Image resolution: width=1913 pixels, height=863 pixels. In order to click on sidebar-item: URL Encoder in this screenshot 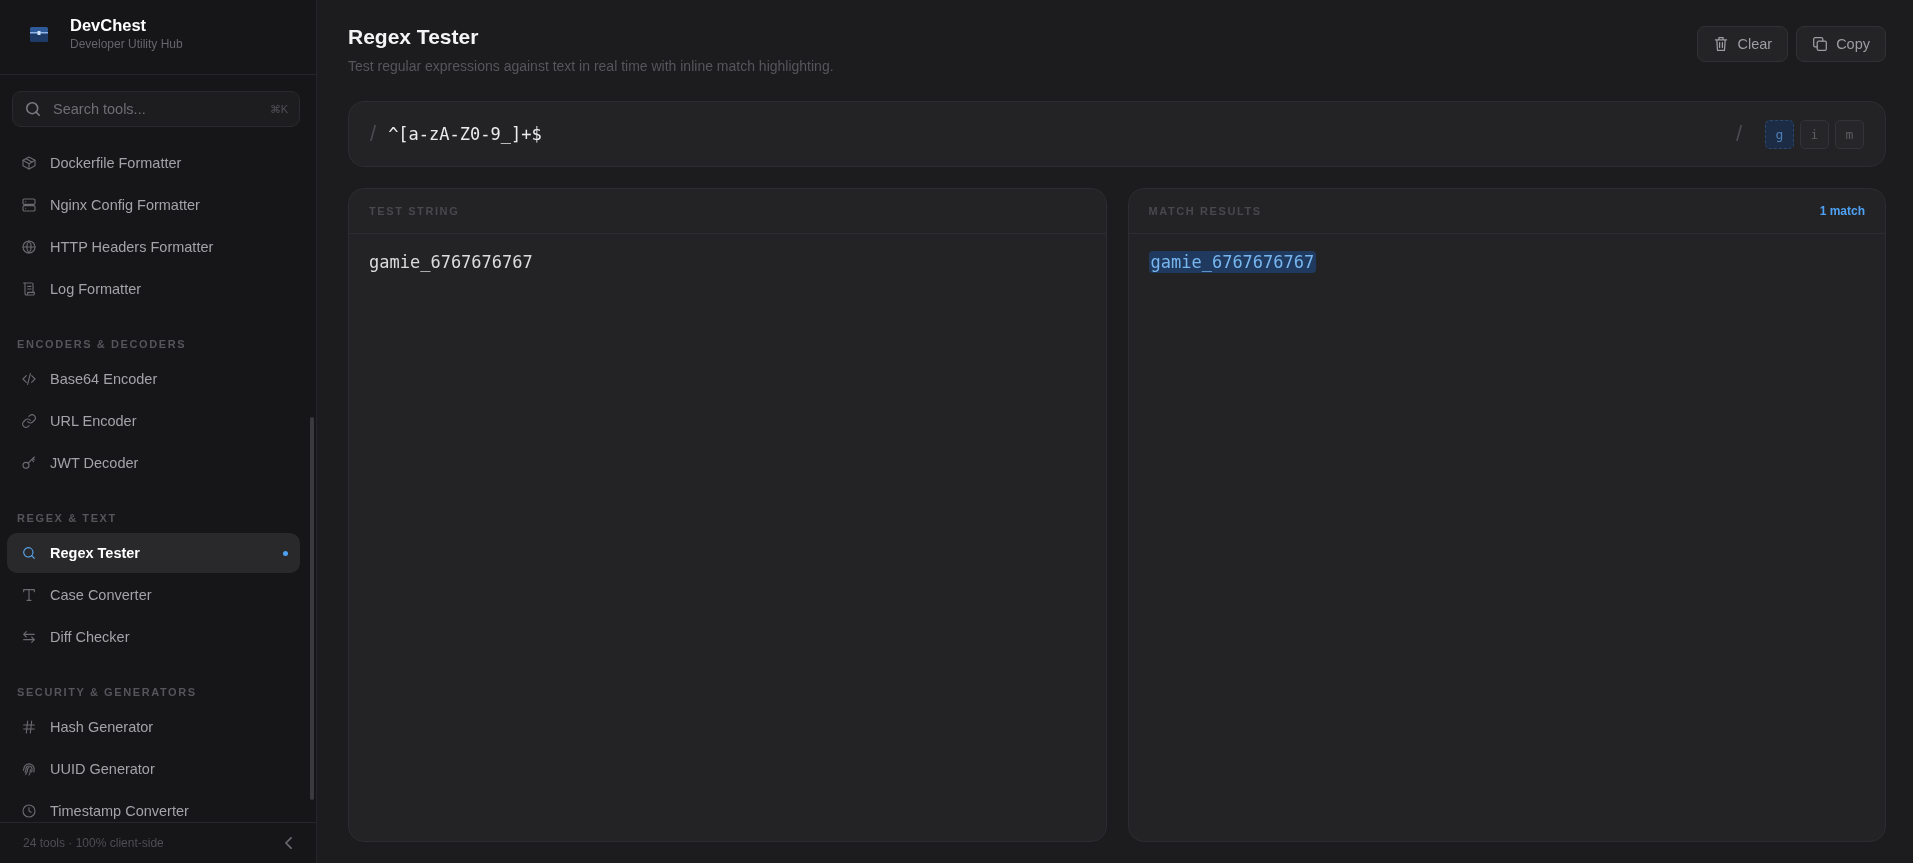, I will do `click(153, 421)`.